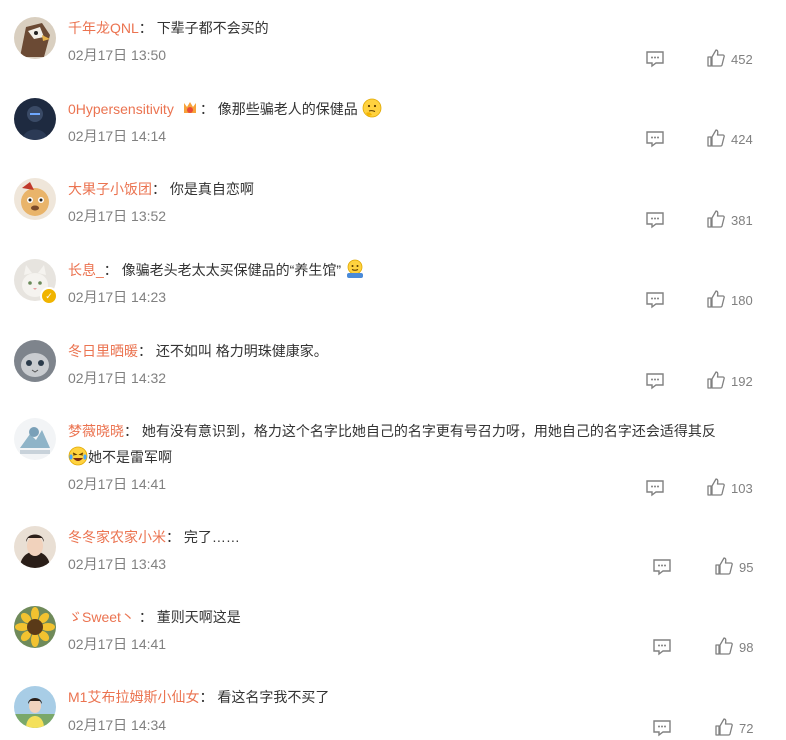 This screenshot has height=740, width=786. Describe the element at coordinates (133, 697) in the screenshot. I see `username-link: M1艾布拉姆斯小仙女` at that location.